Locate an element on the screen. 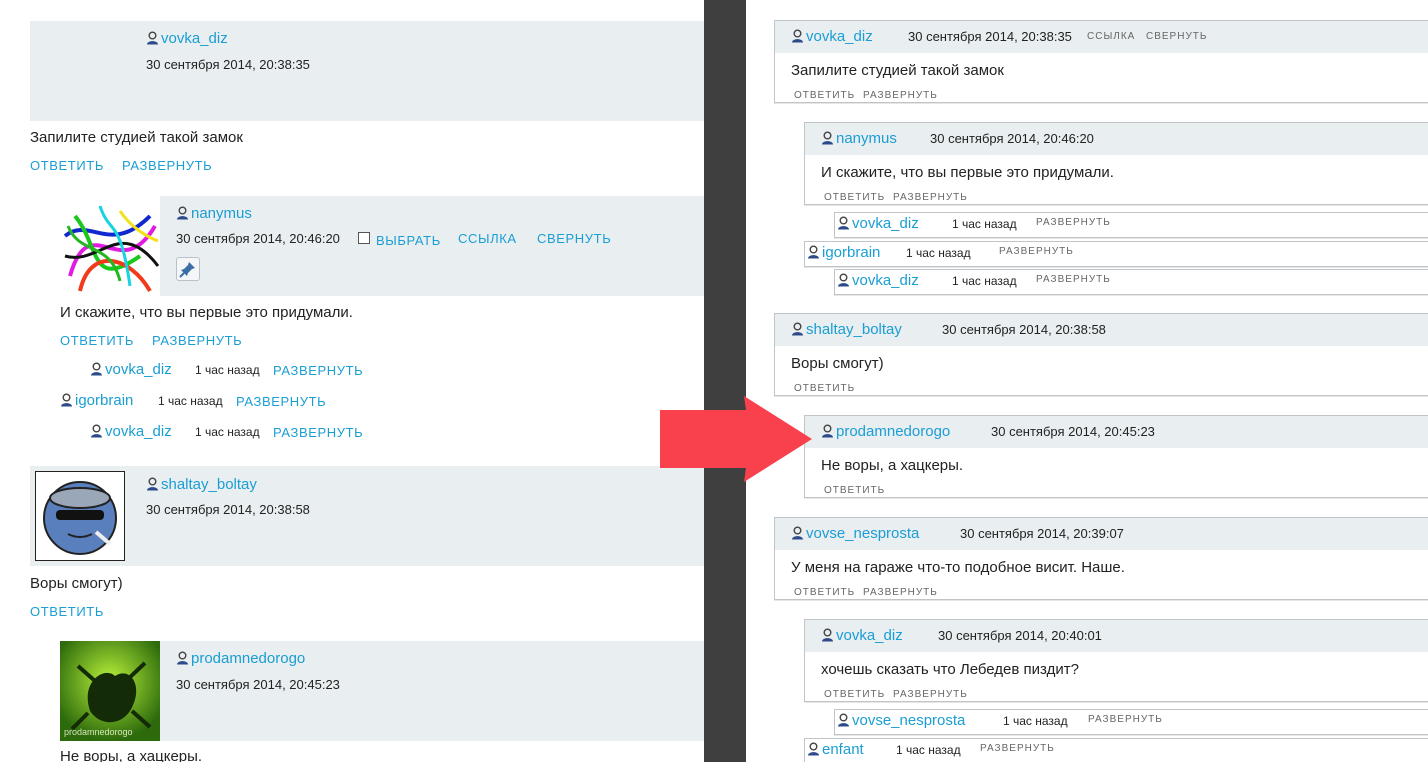  user-avatar: prodamnedorogo is located at coordinates (110, 691).